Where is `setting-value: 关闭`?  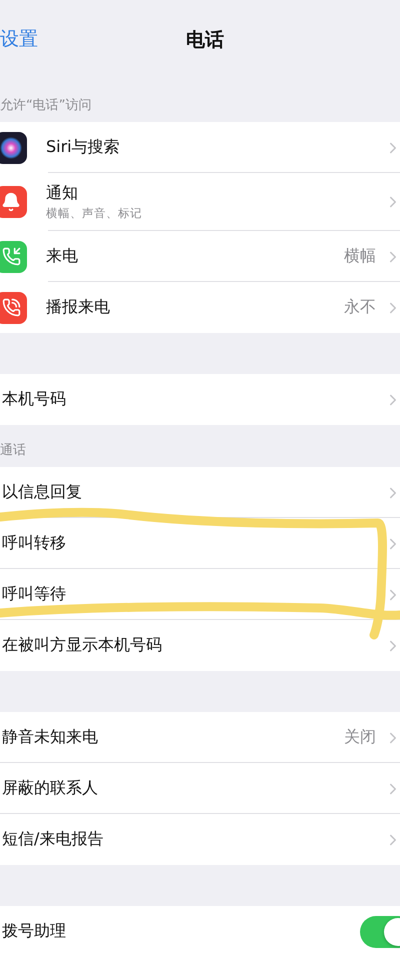 setting-value: 关闭 is located at coordinates (360, 737).